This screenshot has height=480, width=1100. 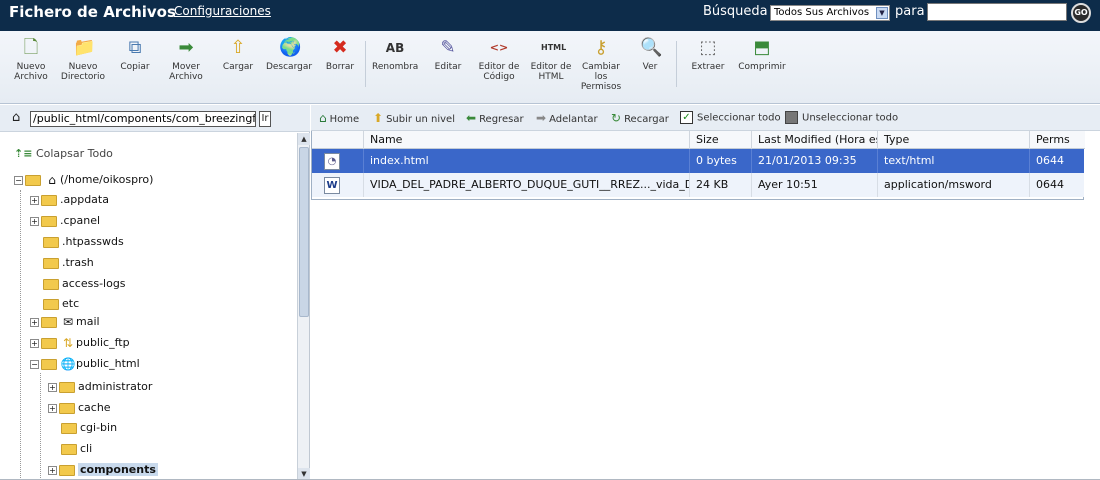 What do you see at coordinates (186, 59) in the screenshot?
I see `move-button: ➡ Mover Archivo` at bounding box center [186, 59].